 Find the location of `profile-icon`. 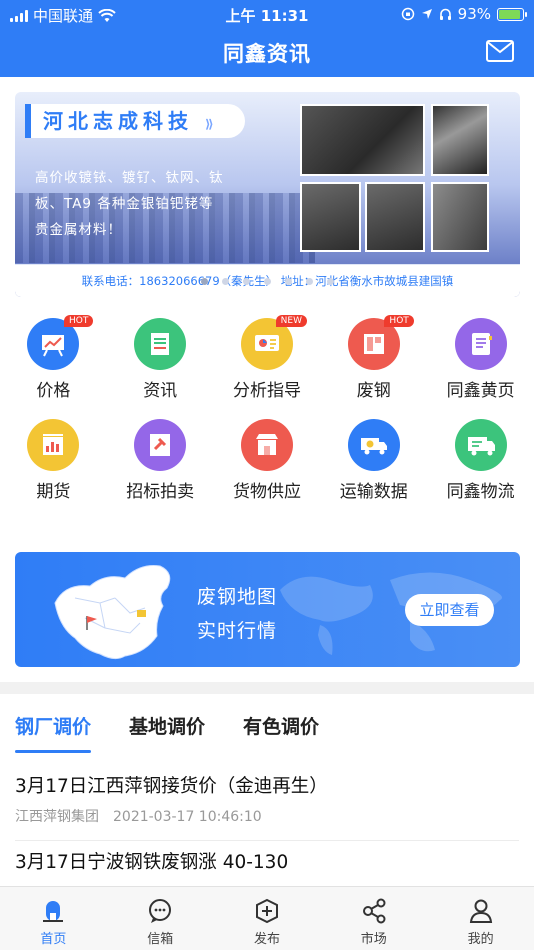

profile-icon is located at coordinates (480, 911).